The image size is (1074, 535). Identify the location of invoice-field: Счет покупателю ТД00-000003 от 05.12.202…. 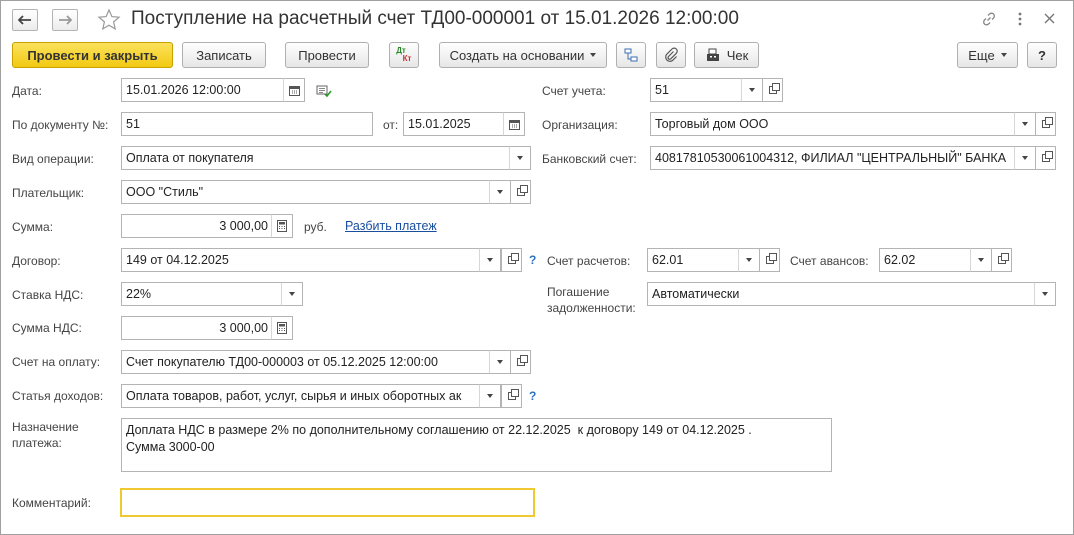
(306, 362).